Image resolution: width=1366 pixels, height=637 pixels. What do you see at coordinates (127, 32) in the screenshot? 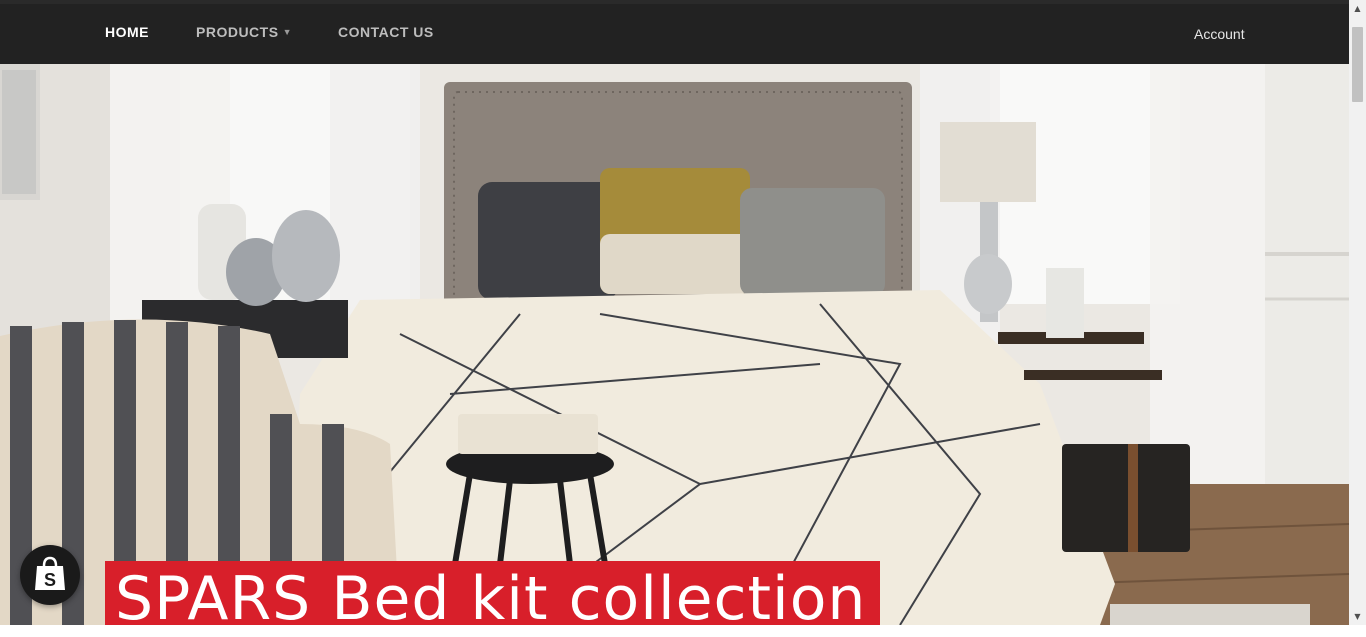
I see `nav-home-label: HOME` at bounding box center [127, 32].